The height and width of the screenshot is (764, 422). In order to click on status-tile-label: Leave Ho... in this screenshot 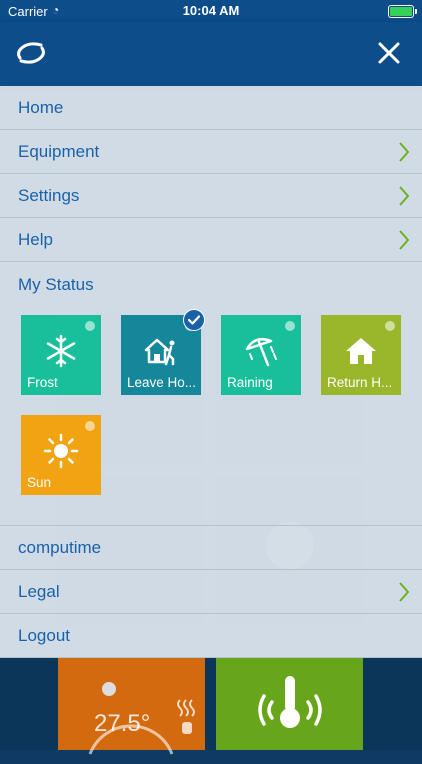, I will do `click(162, 382)`.